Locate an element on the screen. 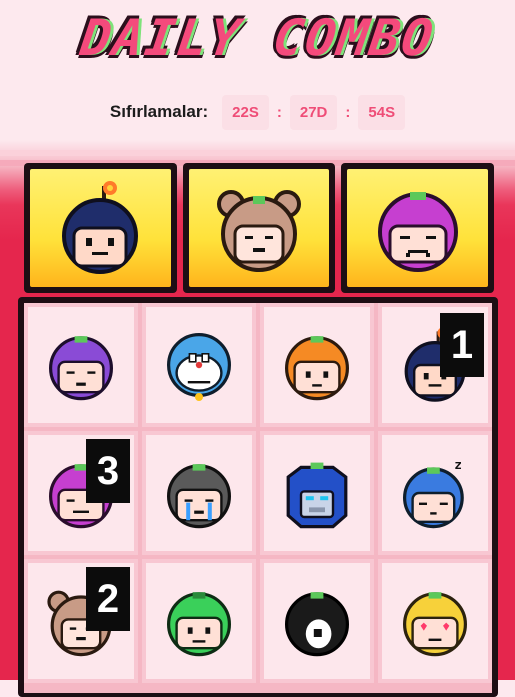 The width and height of the screenshot is (515, 697). orange-head-icon is located at coordinates (317, 368).